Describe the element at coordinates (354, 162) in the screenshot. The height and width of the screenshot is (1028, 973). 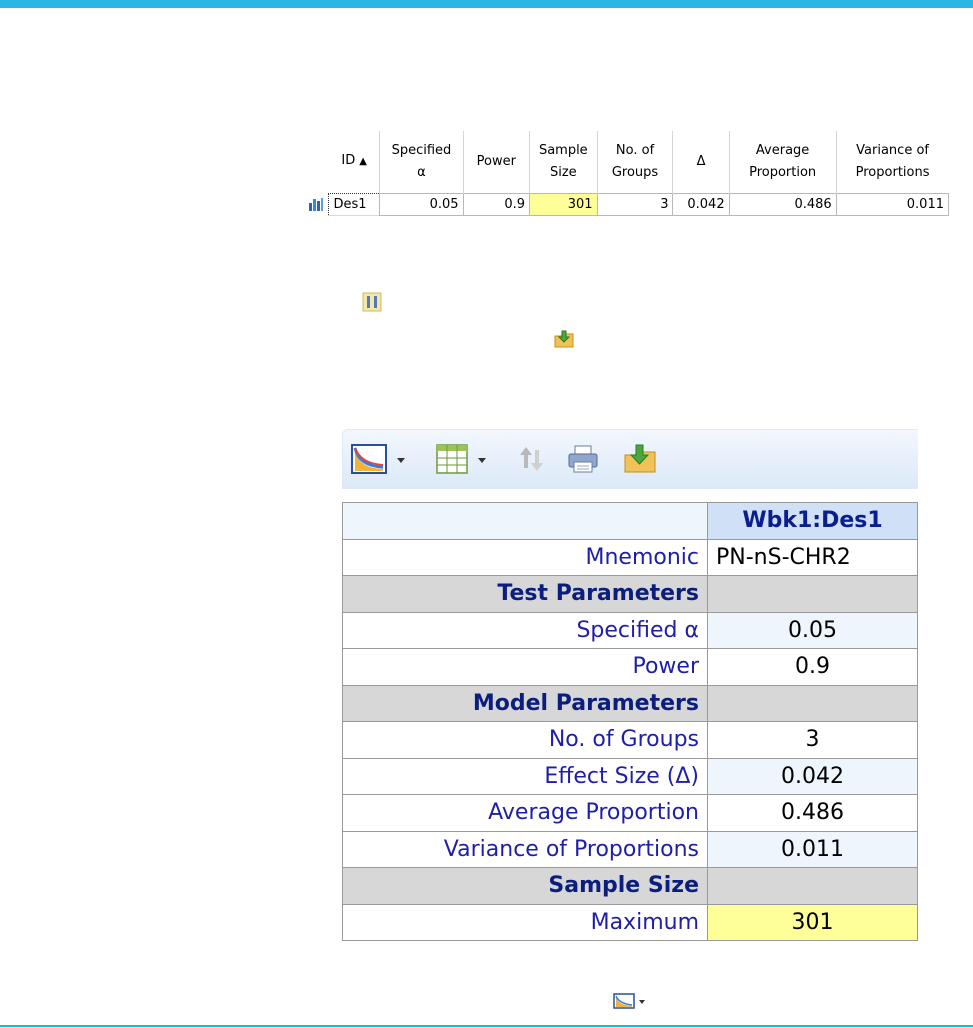
I see `column-header-id: ID ▲` at that location.